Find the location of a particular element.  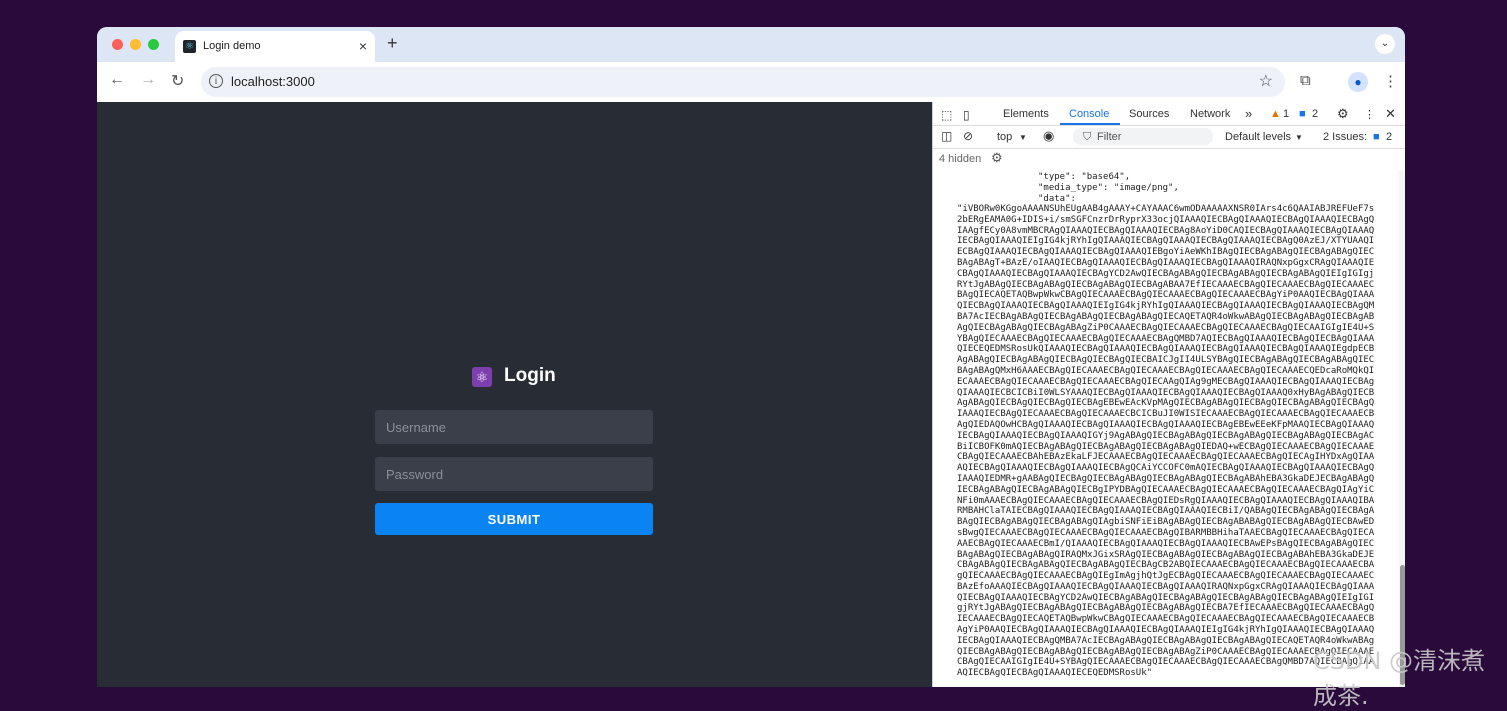

browser-toolbar: ← → ↻ i localhost:3000 ☆ ⧉ ● ⋮ is located at coordinates (751, 82).